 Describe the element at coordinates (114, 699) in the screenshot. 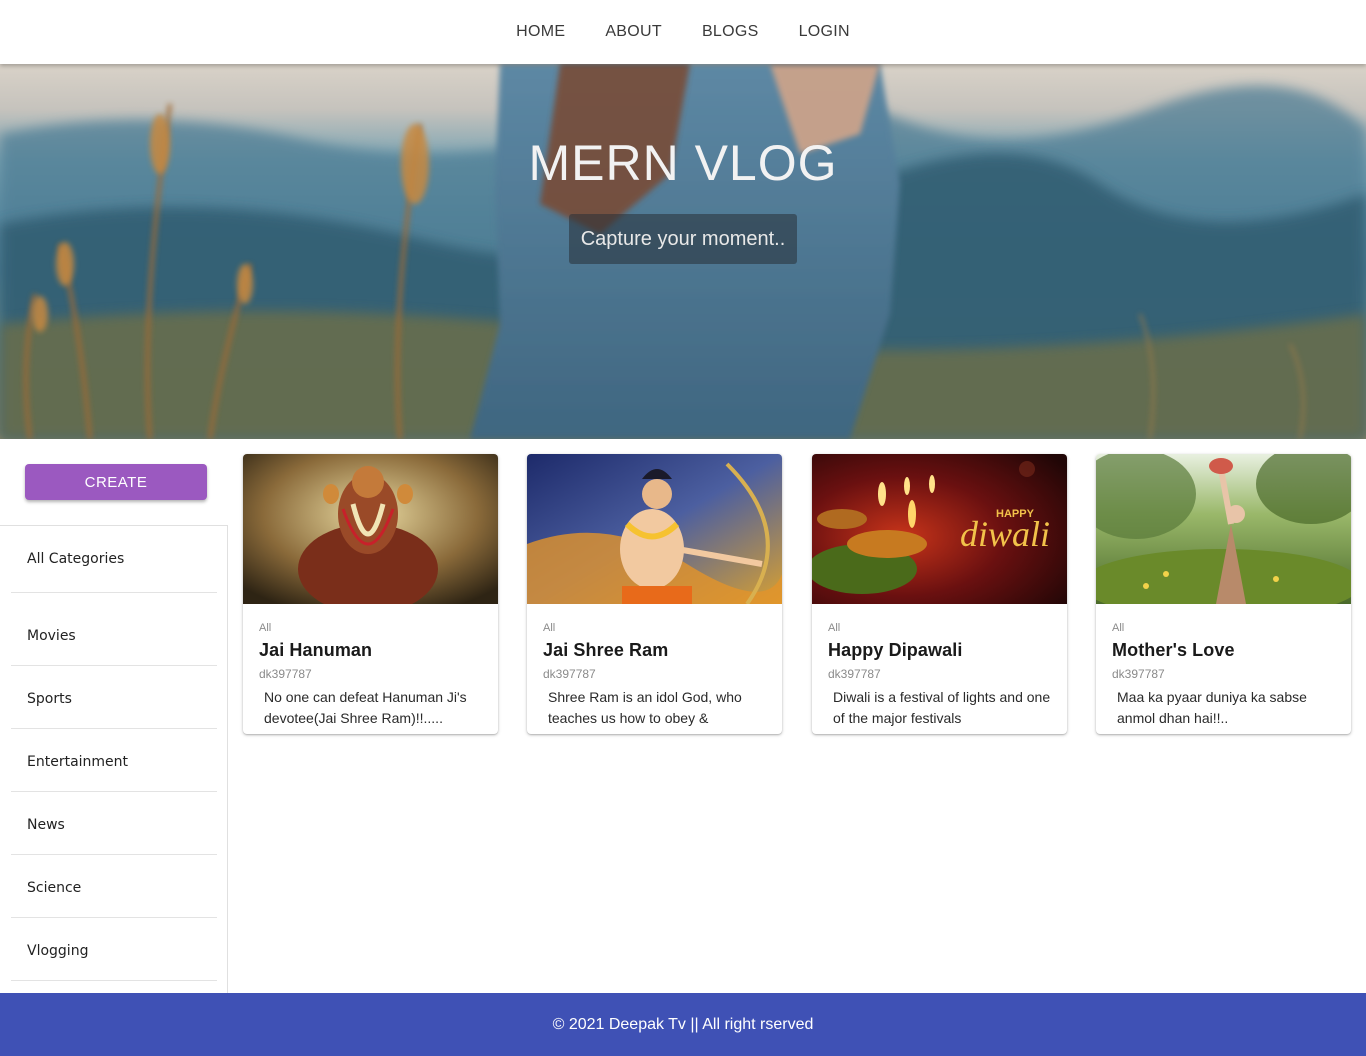

I see `category-sports: Sports` at that location.